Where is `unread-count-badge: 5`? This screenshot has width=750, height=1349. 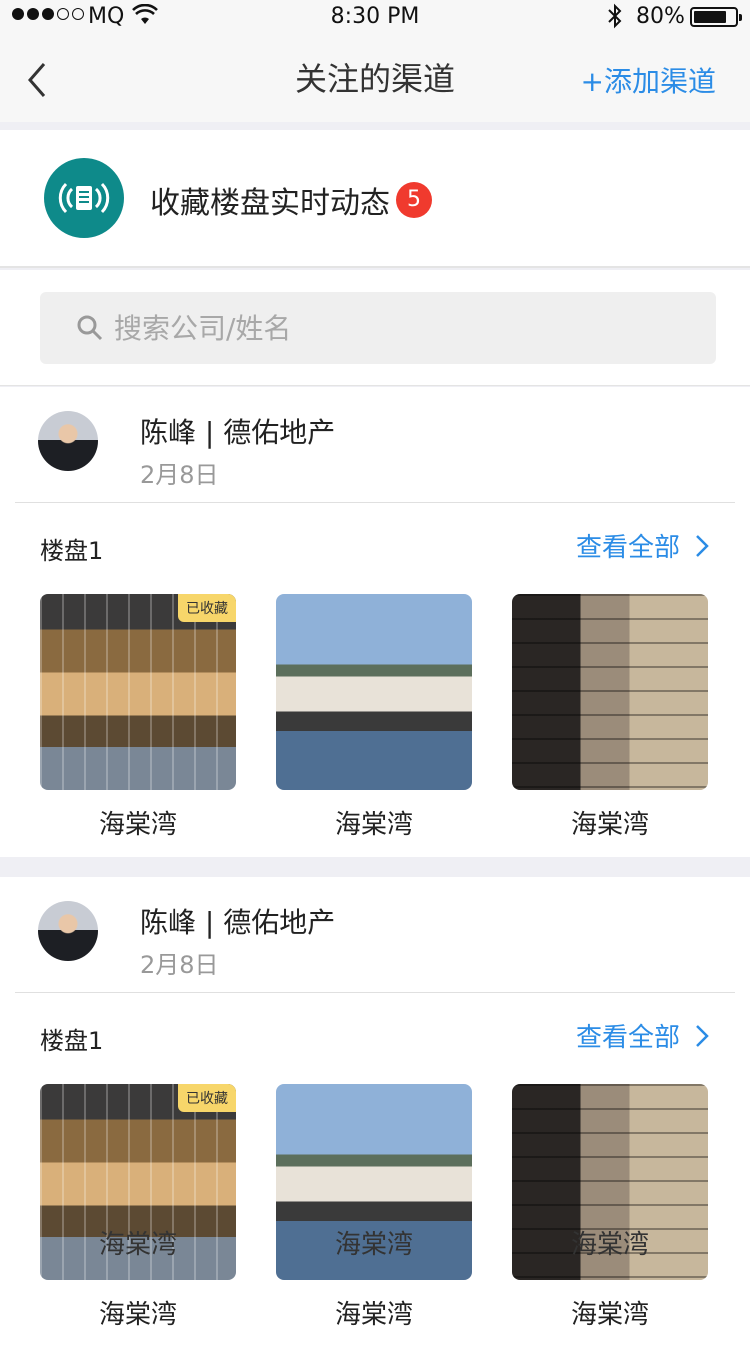
unread-count-badge: 5 is located at coordinates (414, 200).